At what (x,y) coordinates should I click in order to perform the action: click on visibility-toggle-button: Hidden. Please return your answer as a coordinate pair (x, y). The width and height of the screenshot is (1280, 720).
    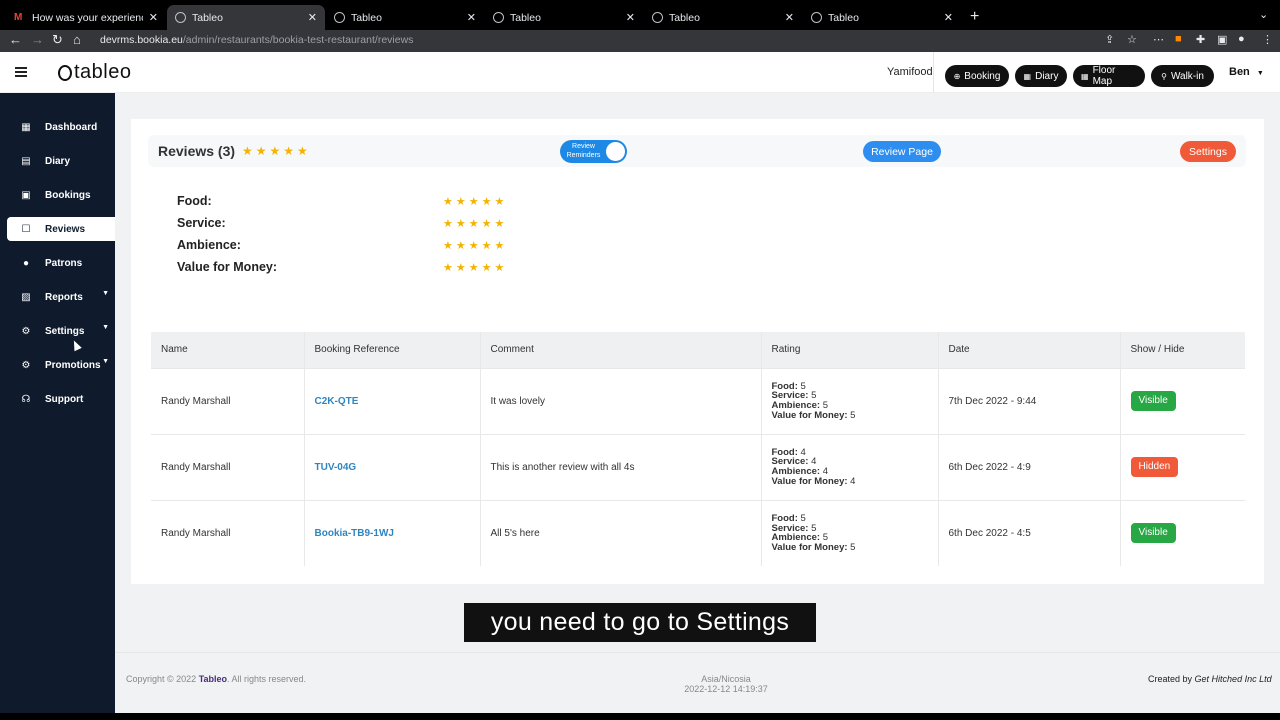
    Looking at the image, I should click on (1154, 467).